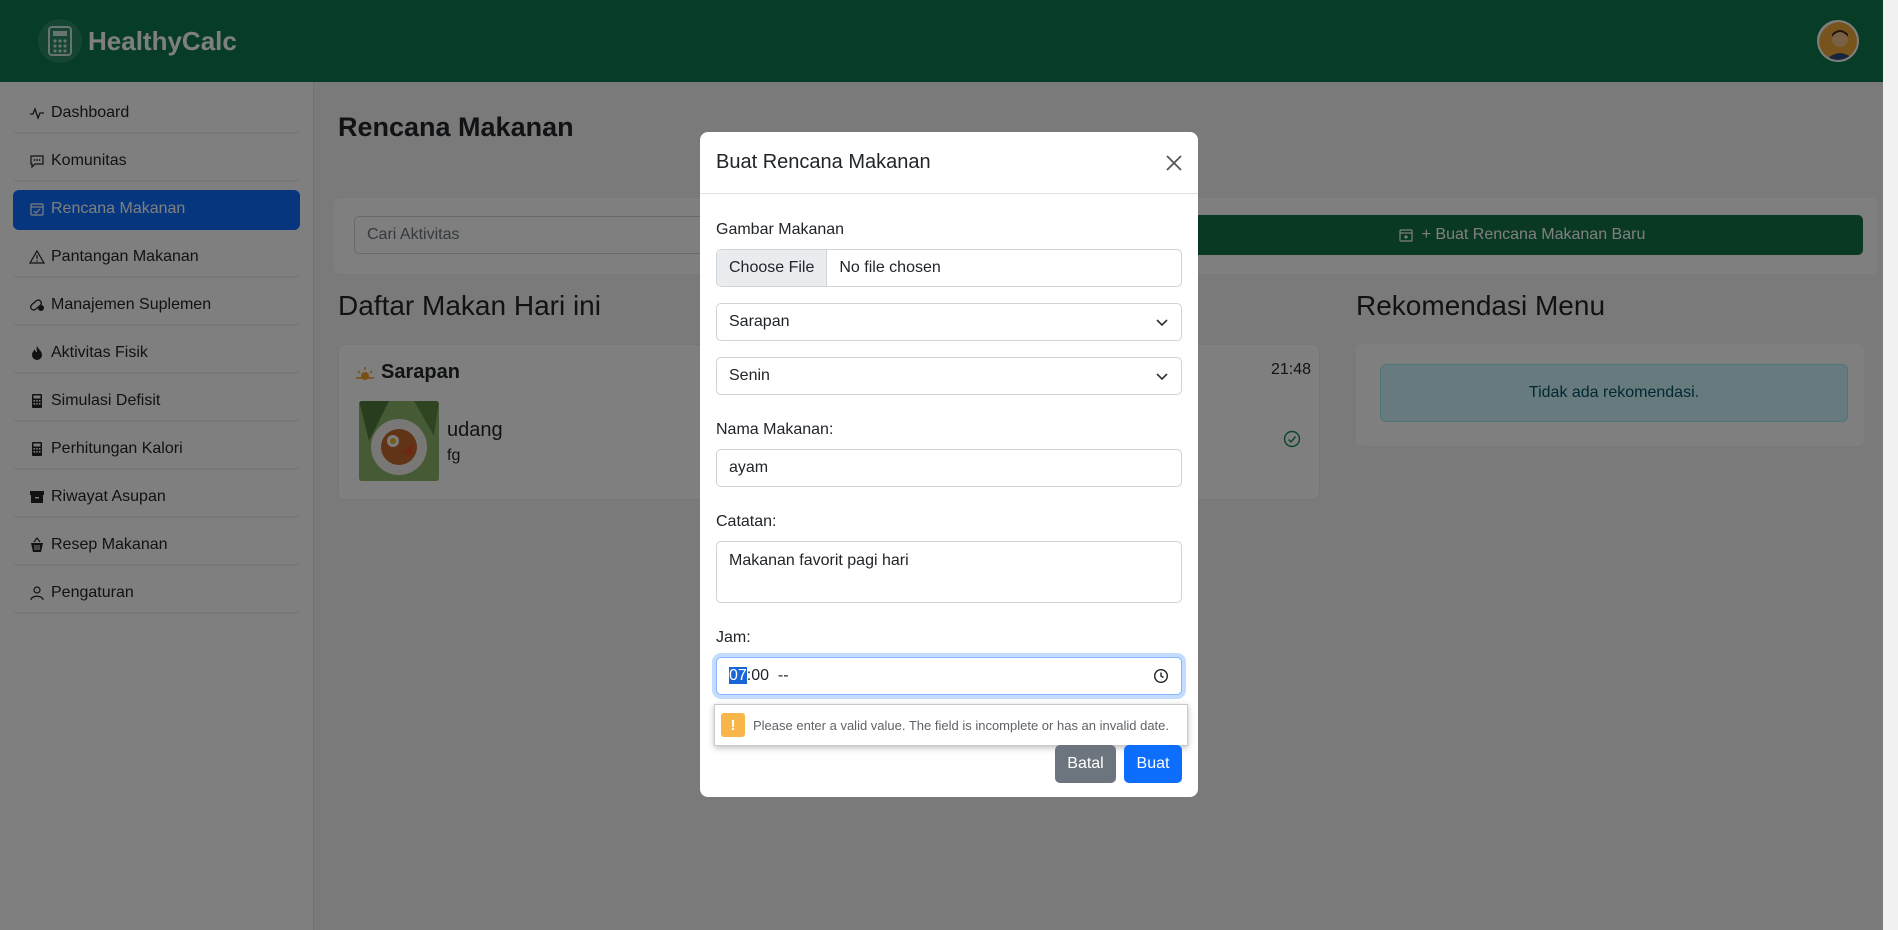 This screenshot has width=1898, height=930. I want to click on time-value: 07:00 --, so click(759, 676).